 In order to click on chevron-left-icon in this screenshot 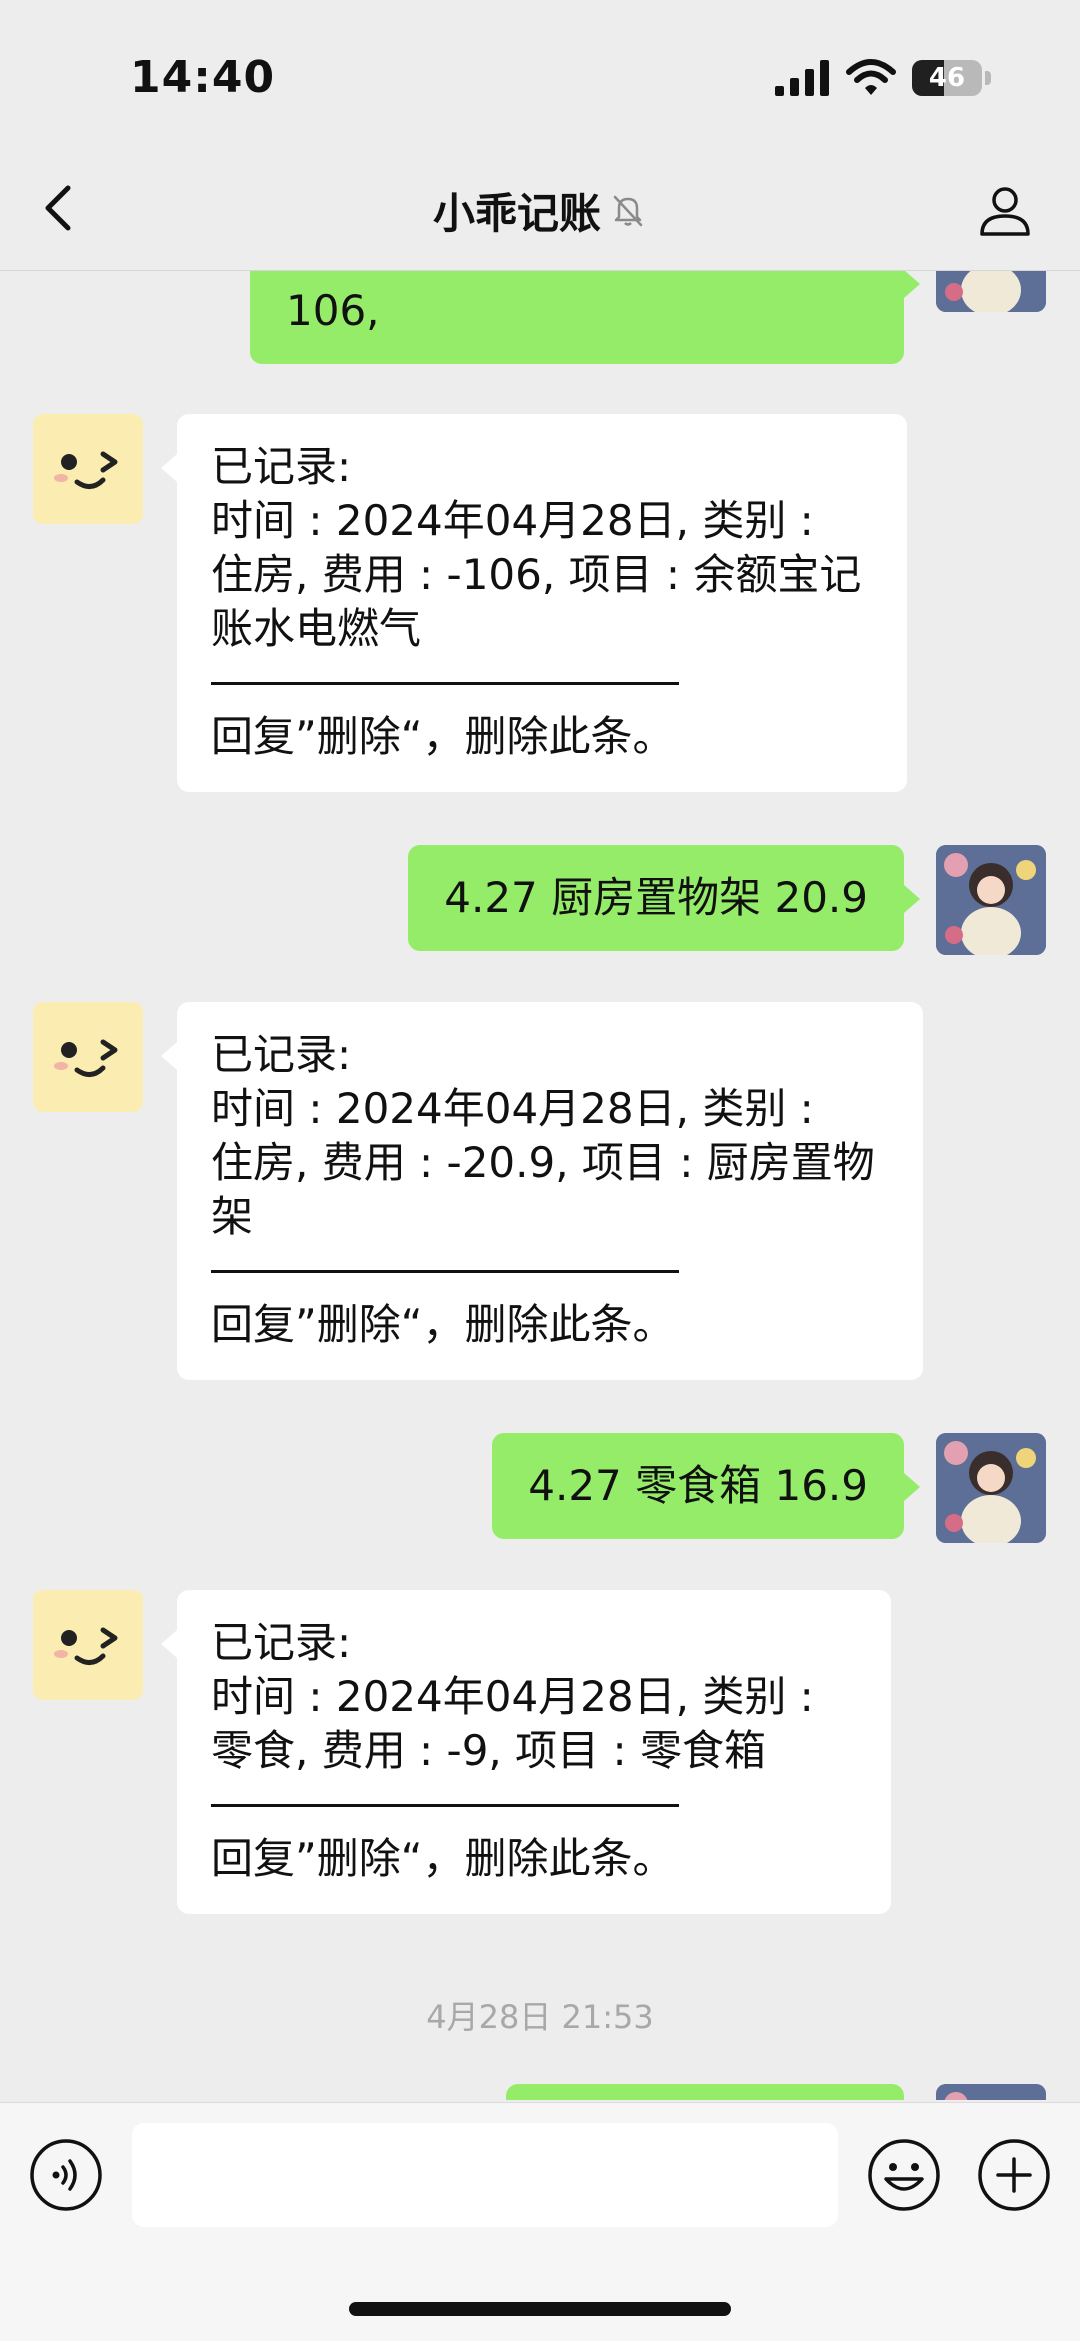, I will do `click(59, 208)`.